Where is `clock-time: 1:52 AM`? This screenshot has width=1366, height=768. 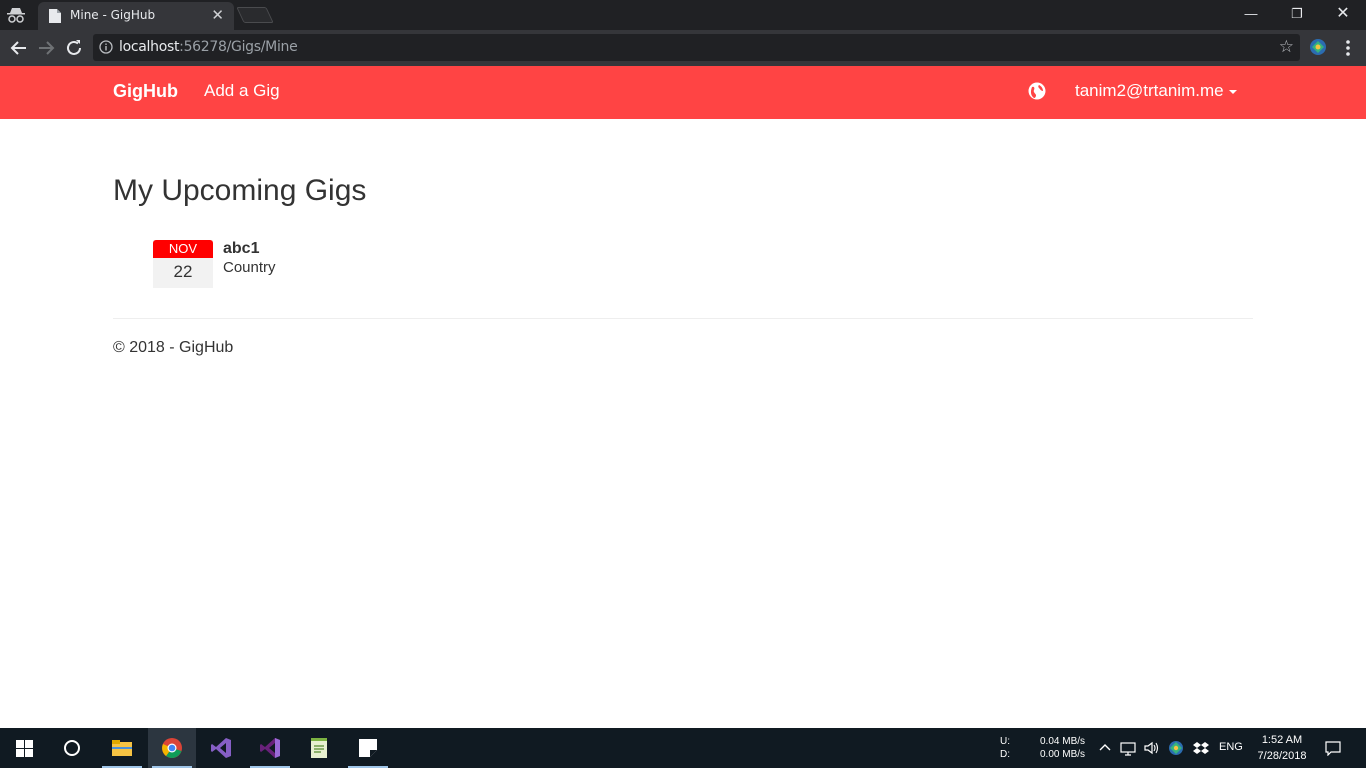 clock-time: 1:52 AM is located at coordinates (1282, 740).